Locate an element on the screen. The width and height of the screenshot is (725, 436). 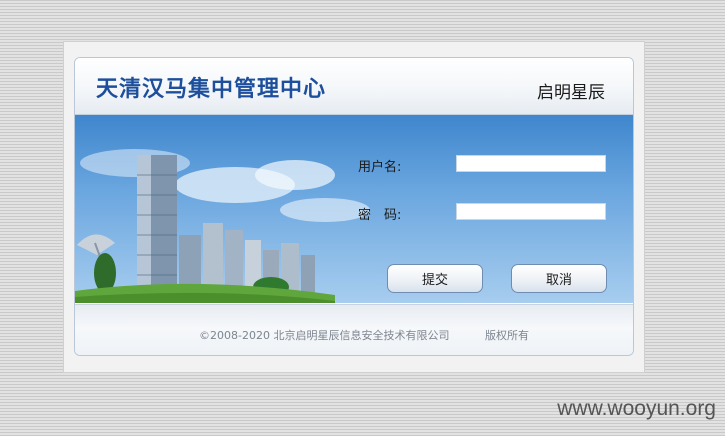
password-input is located at coordinates (531, 211).